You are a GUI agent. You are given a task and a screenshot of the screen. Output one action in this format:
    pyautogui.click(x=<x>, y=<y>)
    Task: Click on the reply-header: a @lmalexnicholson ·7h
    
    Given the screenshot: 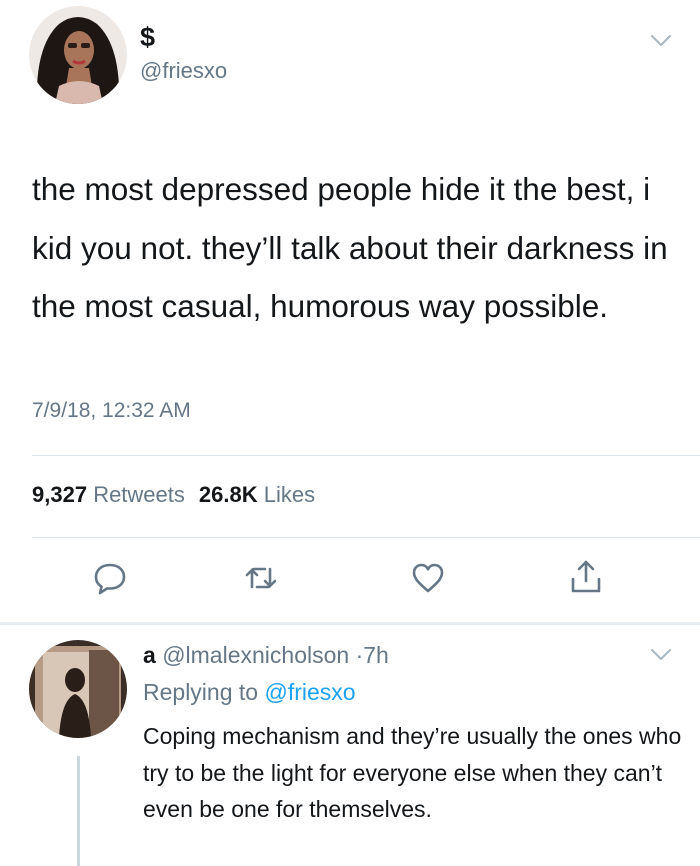 What is the action you would take?
    pyautogui.click(x=266, y=655)
    